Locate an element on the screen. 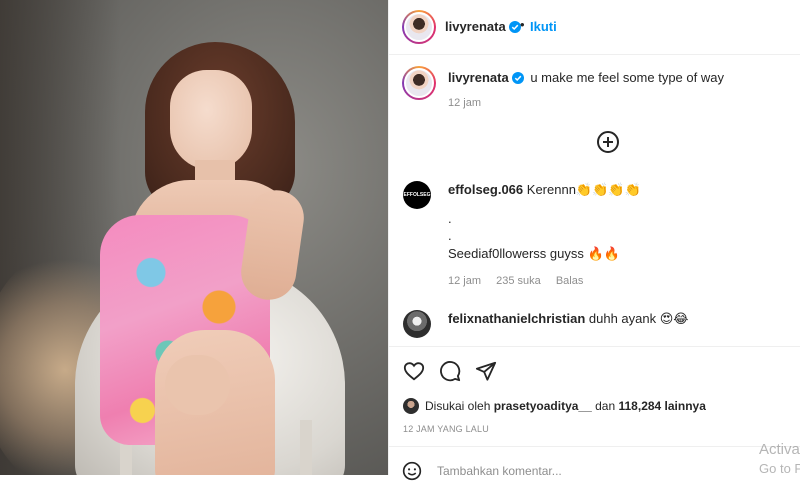  comment-text: duhh ayank 😍😂 is located at coordinates (638, 318).